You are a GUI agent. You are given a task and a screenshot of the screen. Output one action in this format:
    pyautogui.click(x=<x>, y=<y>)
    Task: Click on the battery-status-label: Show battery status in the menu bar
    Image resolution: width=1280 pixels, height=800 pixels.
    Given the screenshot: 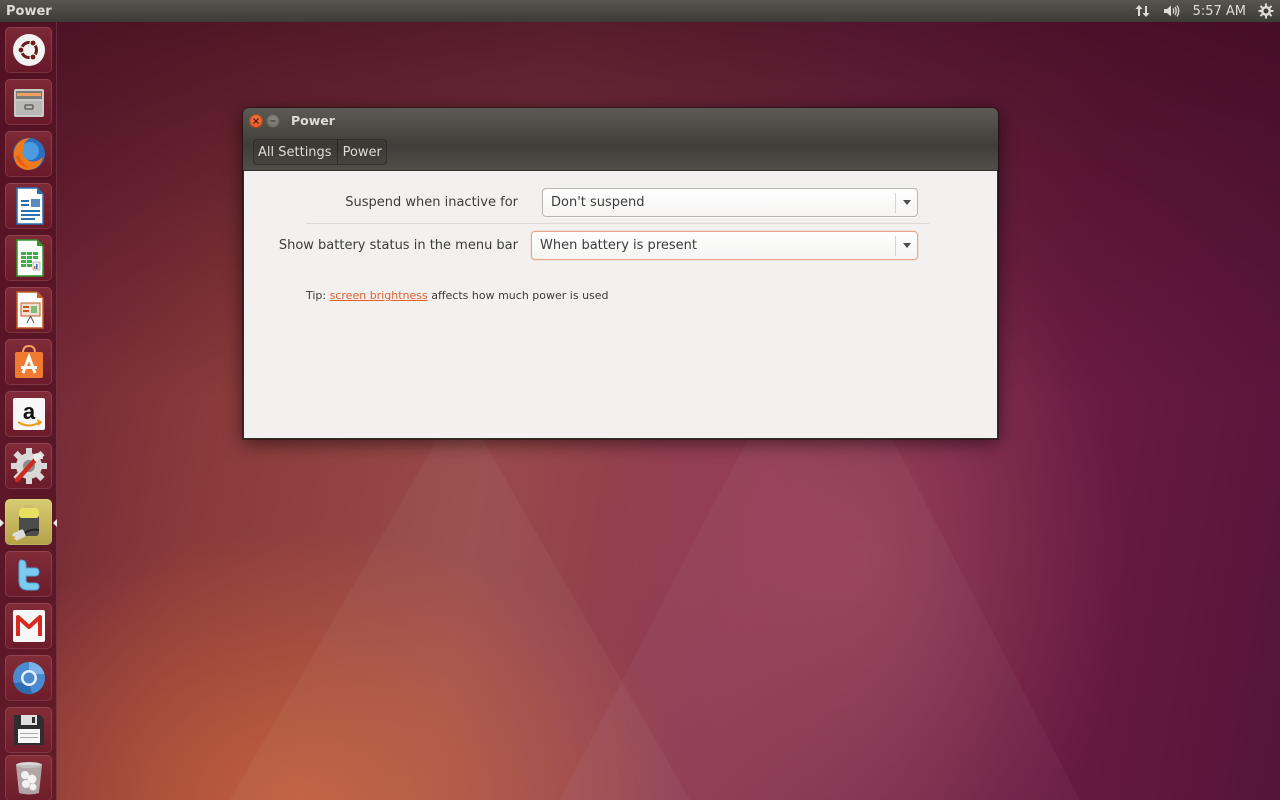 What is the action you would take?
    pyautogui.click(x=398, y=245)
    